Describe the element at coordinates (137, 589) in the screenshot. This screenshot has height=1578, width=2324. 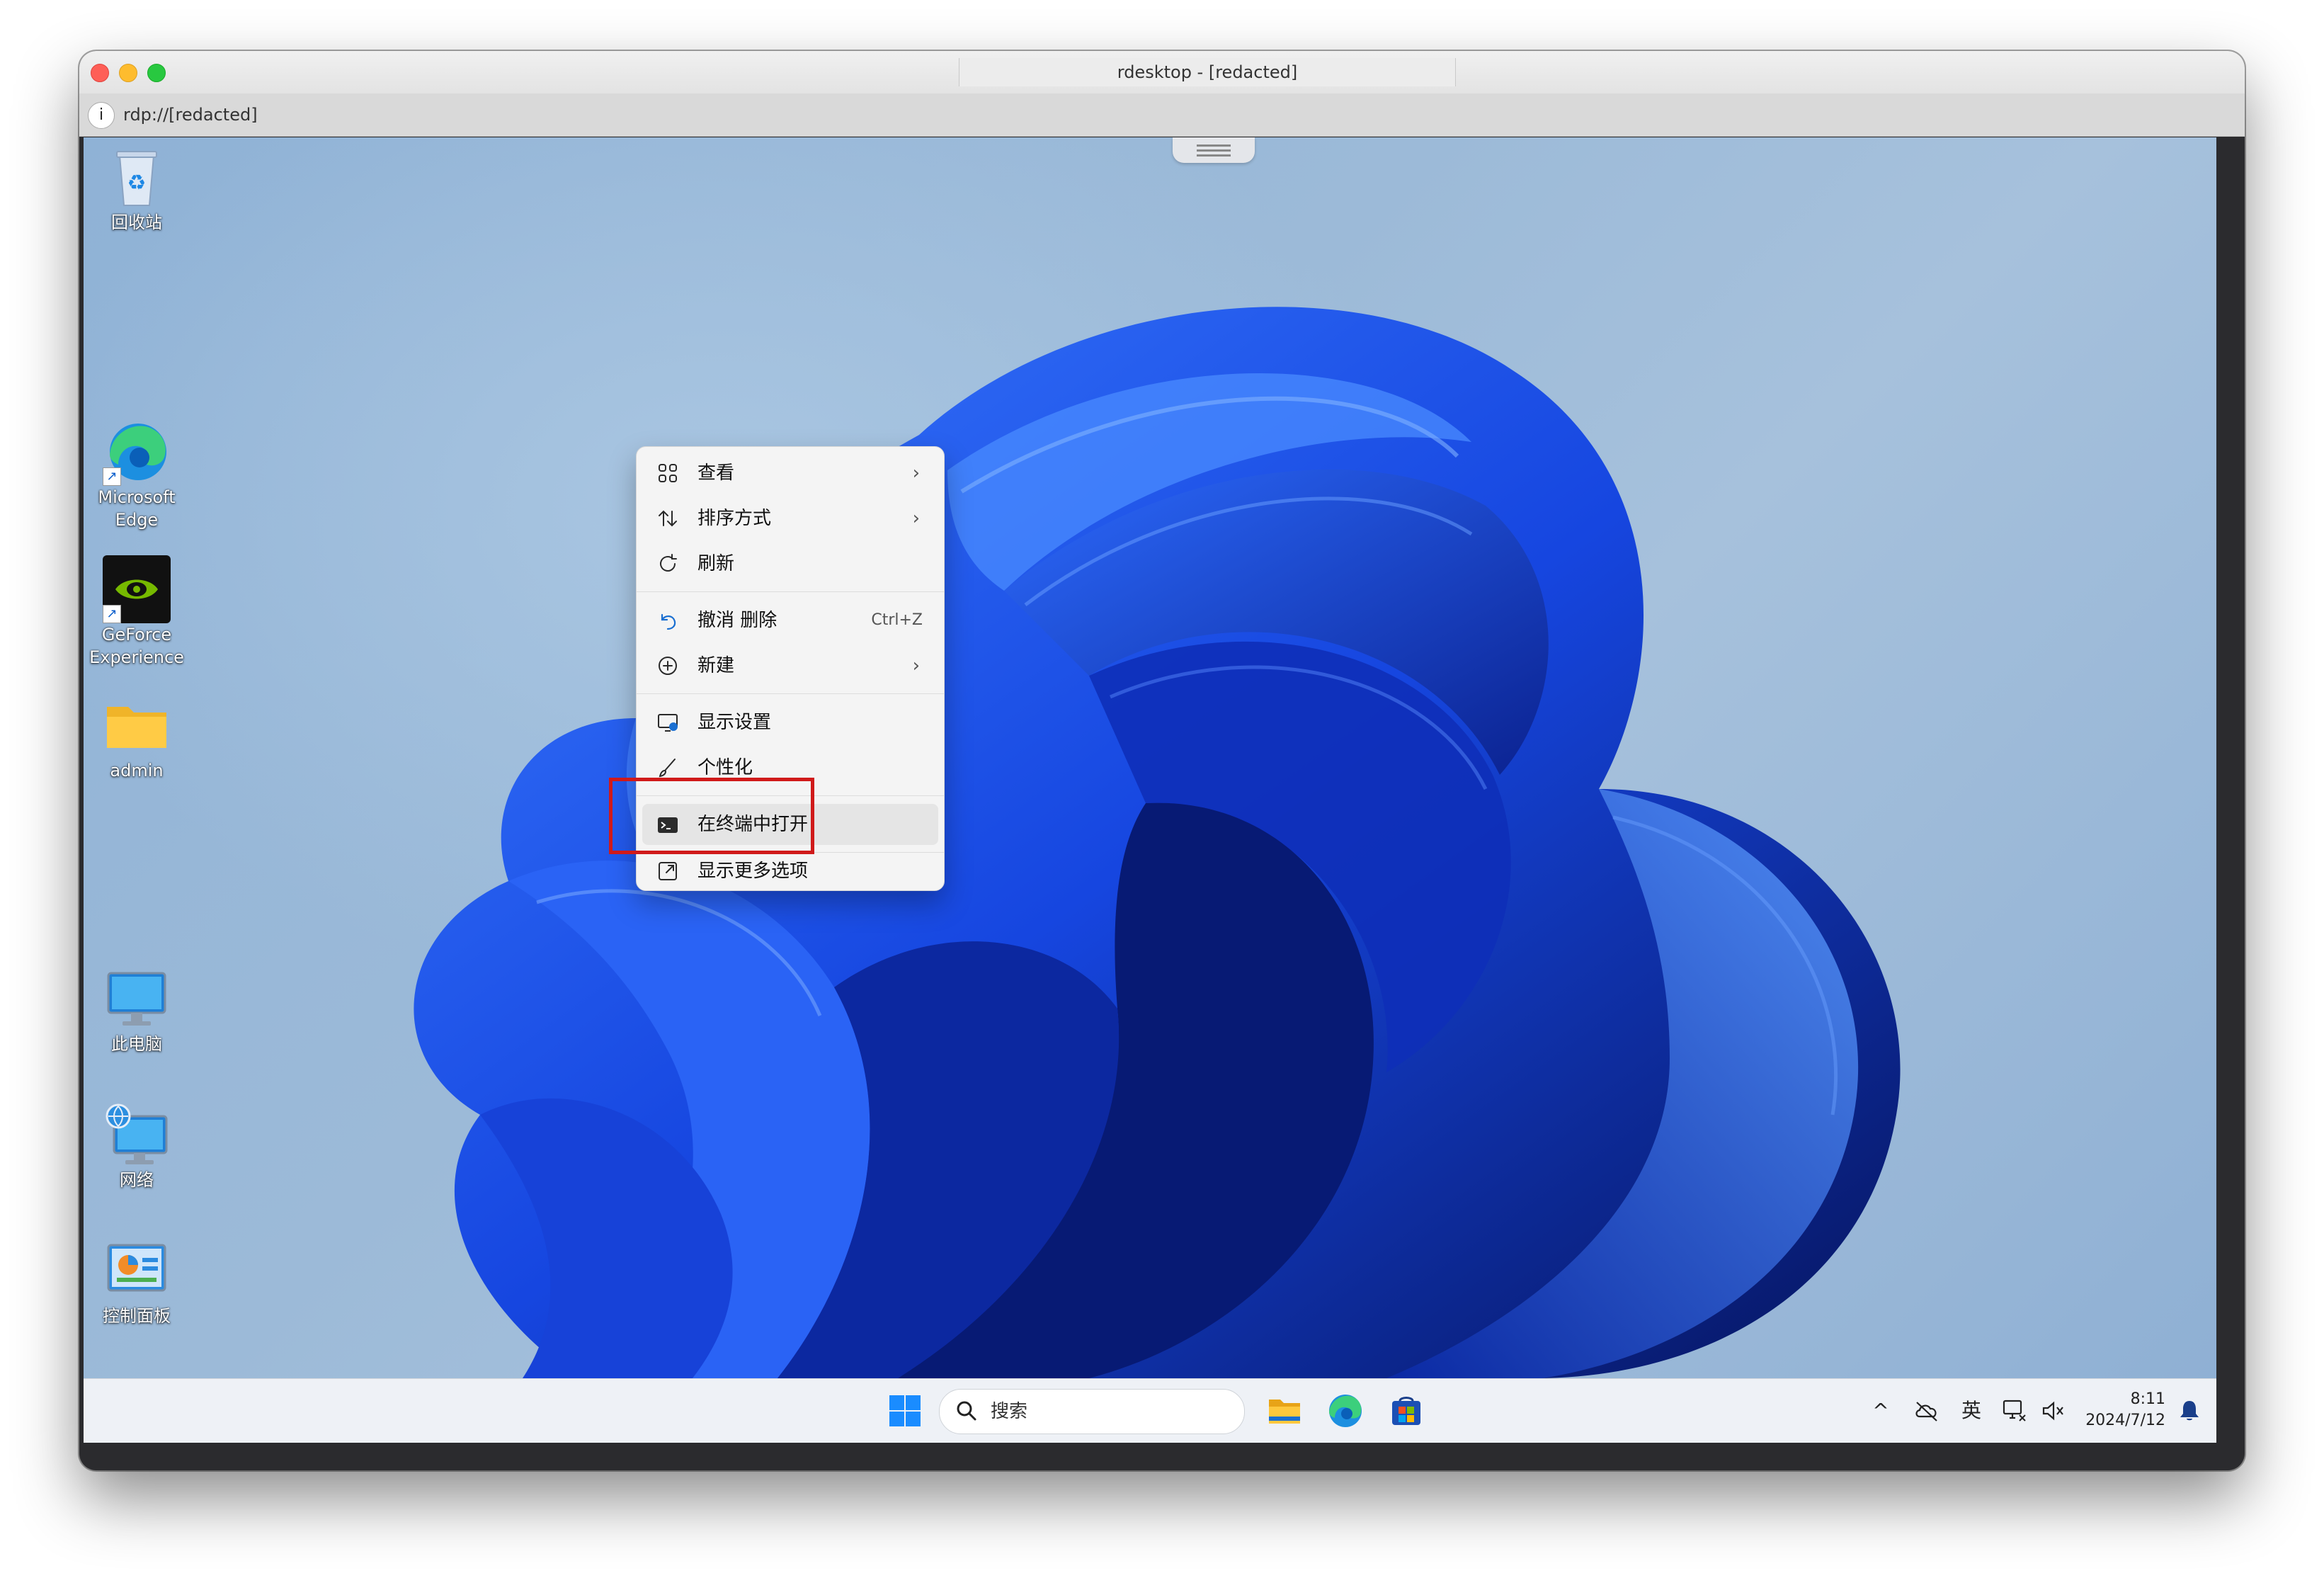
I see `geforce-experience-icon: ↗` at that location.